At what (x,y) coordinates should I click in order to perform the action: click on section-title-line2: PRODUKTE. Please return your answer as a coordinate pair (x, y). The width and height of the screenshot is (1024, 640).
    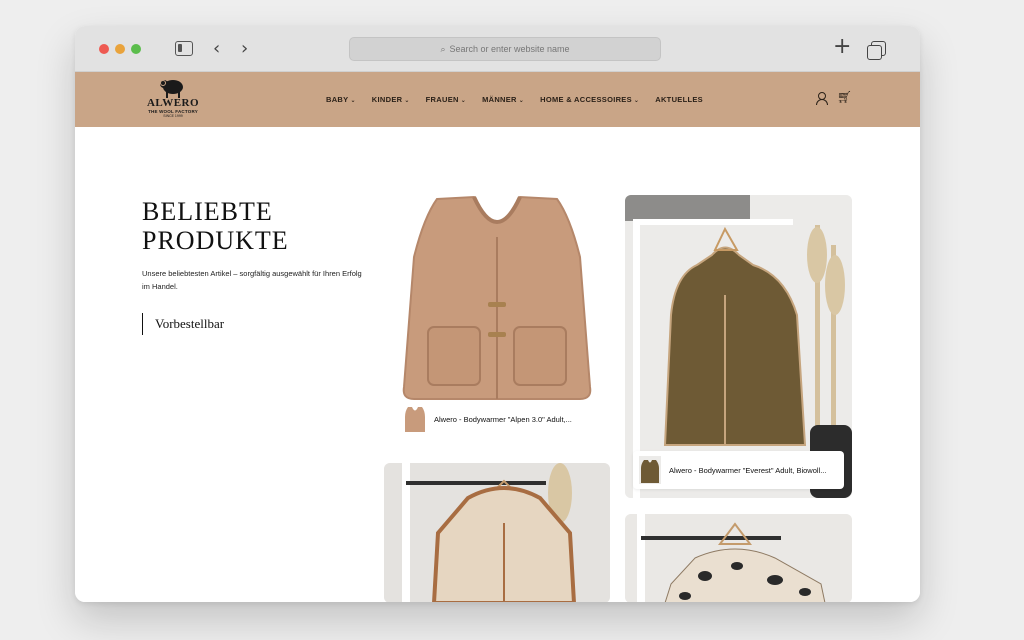
    Looking at the image, I should click on (215, 240).